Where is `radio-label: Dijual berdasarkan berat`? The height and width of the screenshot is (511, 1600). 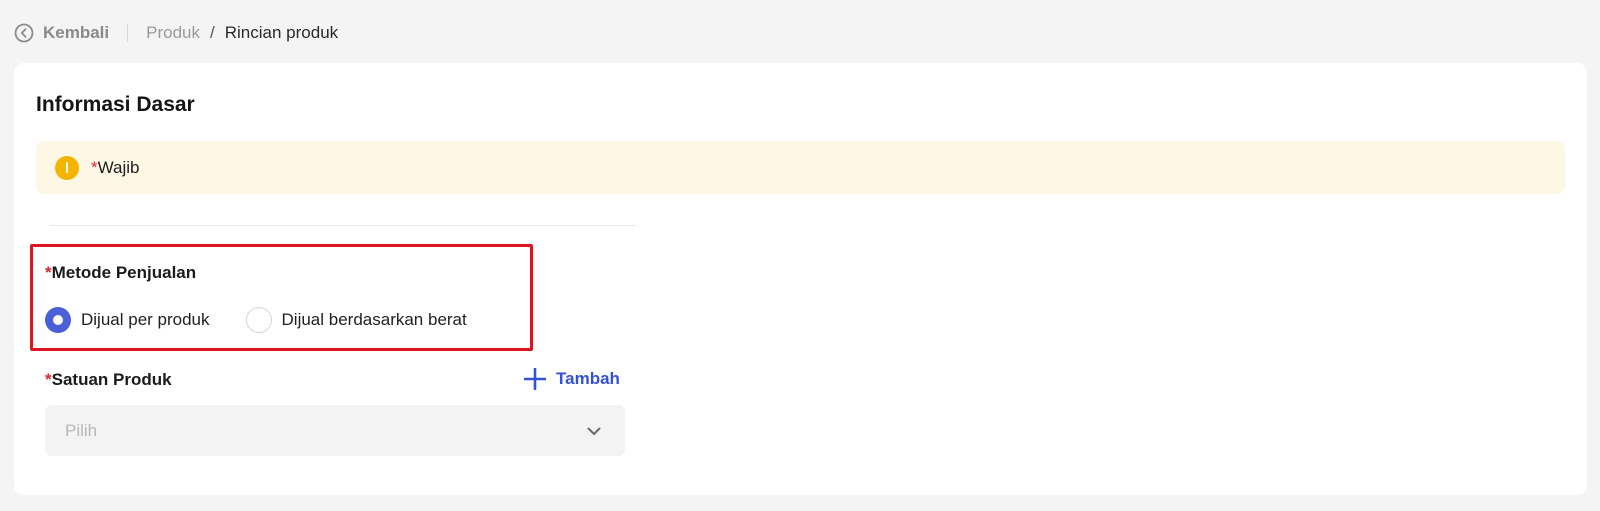 radio-label: Dijual berdasarkan berat is located at coordinates (374, 319).